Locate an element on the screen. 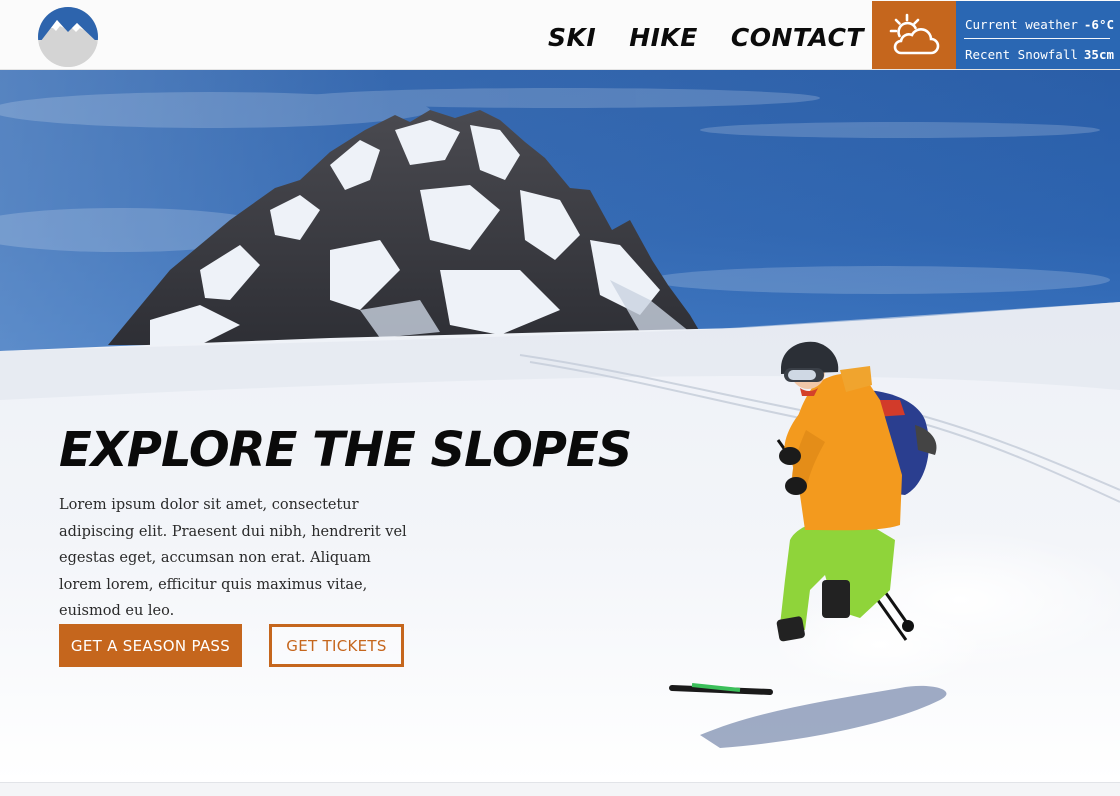  mountain-logo-icon is located at coordinates (68, 37).